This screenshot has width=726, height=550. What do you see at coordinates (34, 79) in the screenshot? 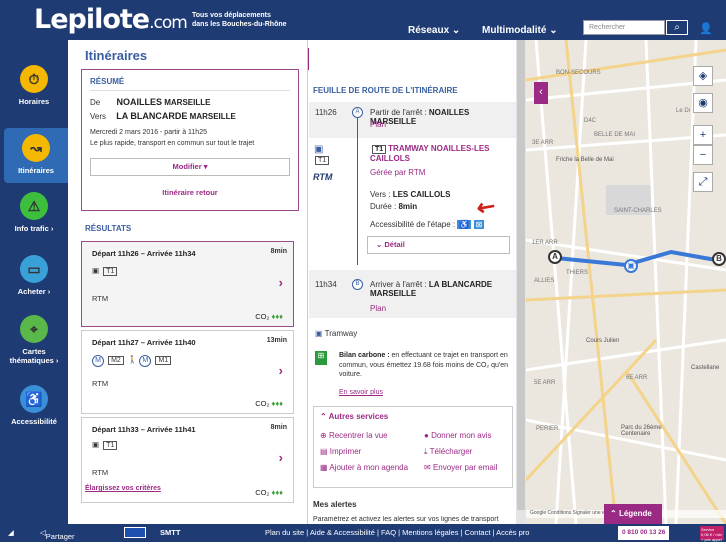
I see `clock-icon: ⏱` at bounding box center [34, 79].